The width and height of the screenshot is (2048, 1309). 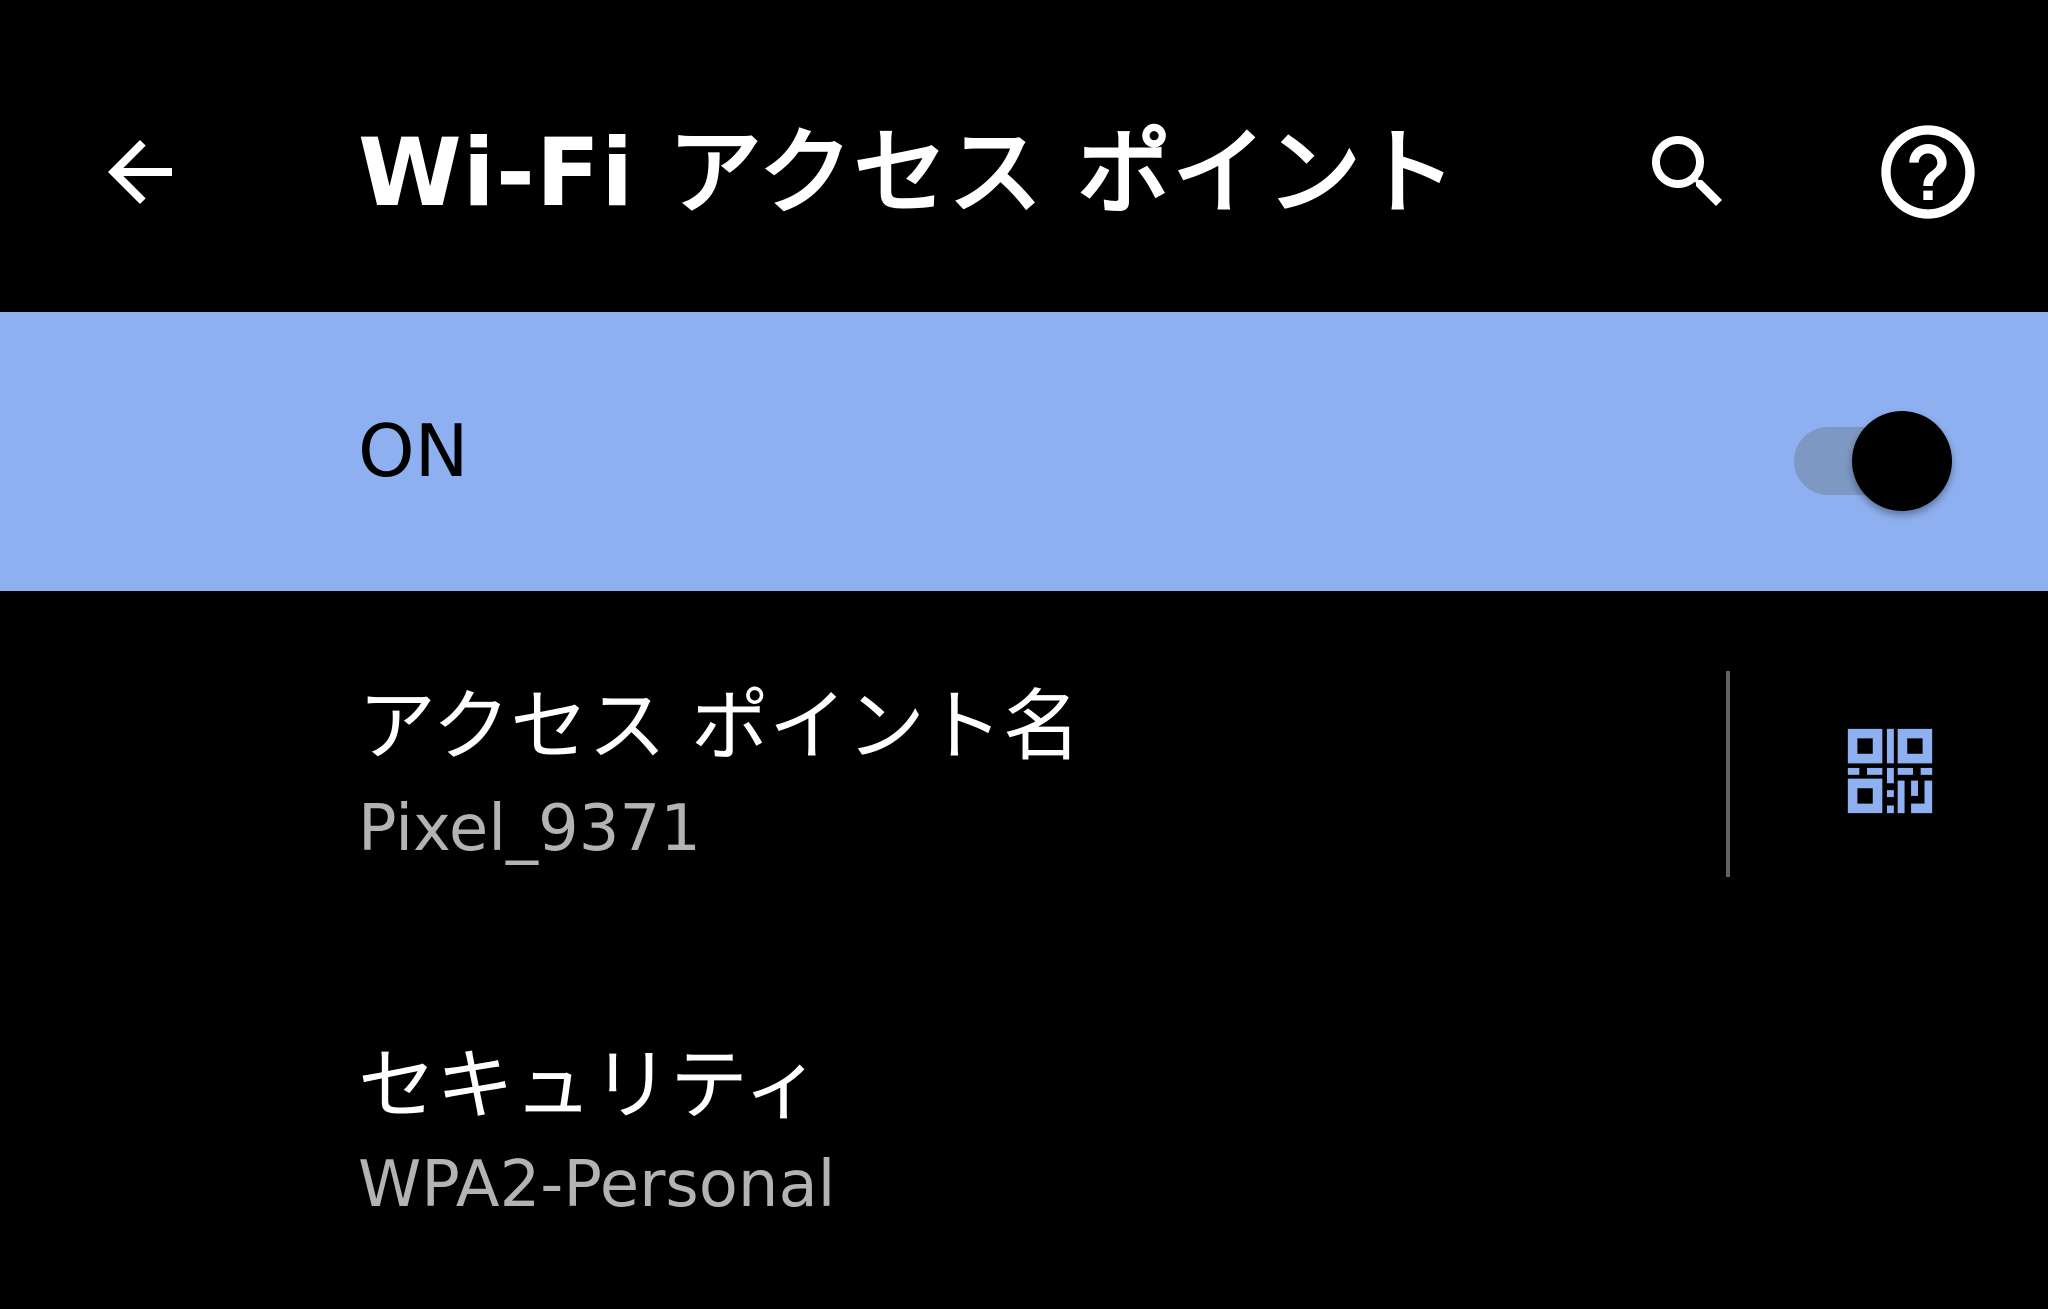 I want to click on help-circle-icon, so click(x=1928, y=172).